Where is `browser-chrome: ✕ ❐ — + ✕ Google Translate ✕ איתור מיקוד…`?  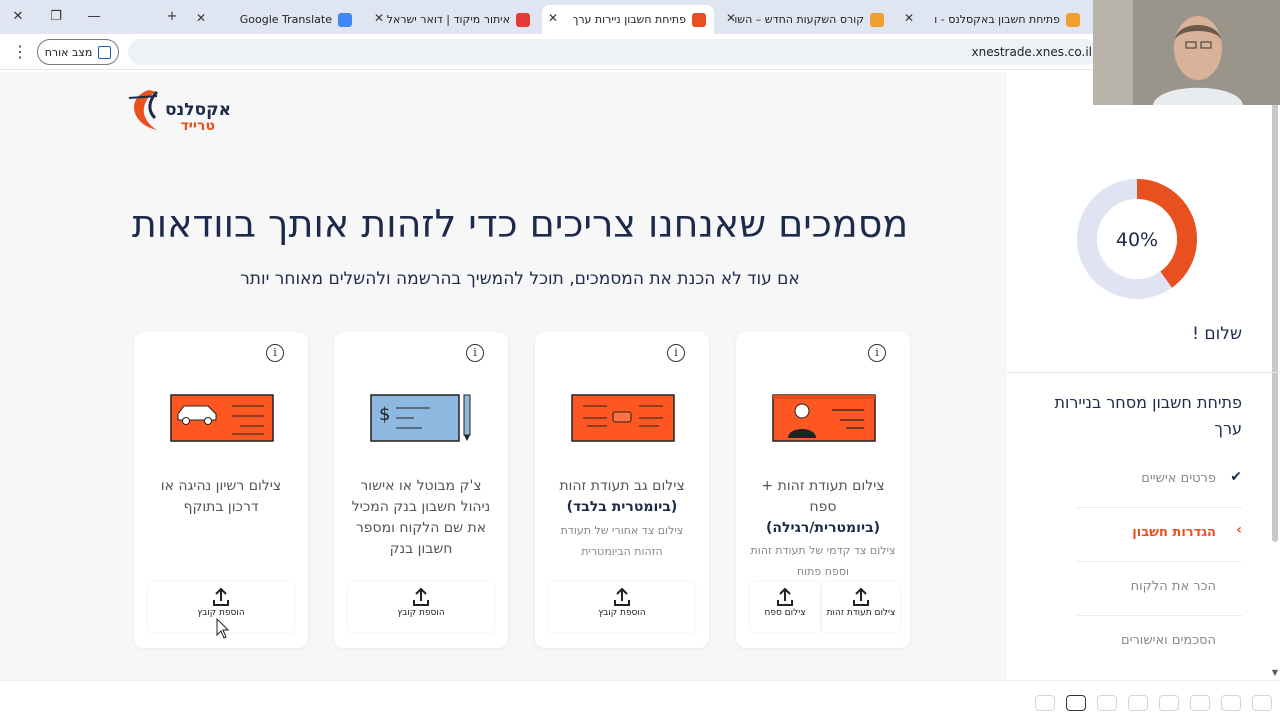
browser-chrome: ✕ ❐ — + ✕ Google Translate ✕ איתור מיקוד… is located at coordinates (640, 36).